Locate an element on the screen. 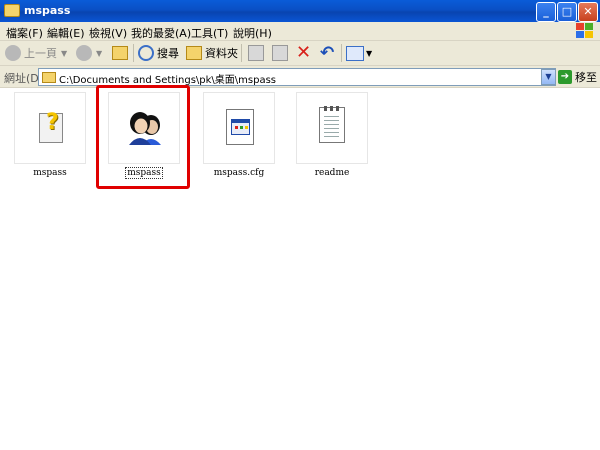  undo-icon: ↶ is located at coordinates (327, 53).